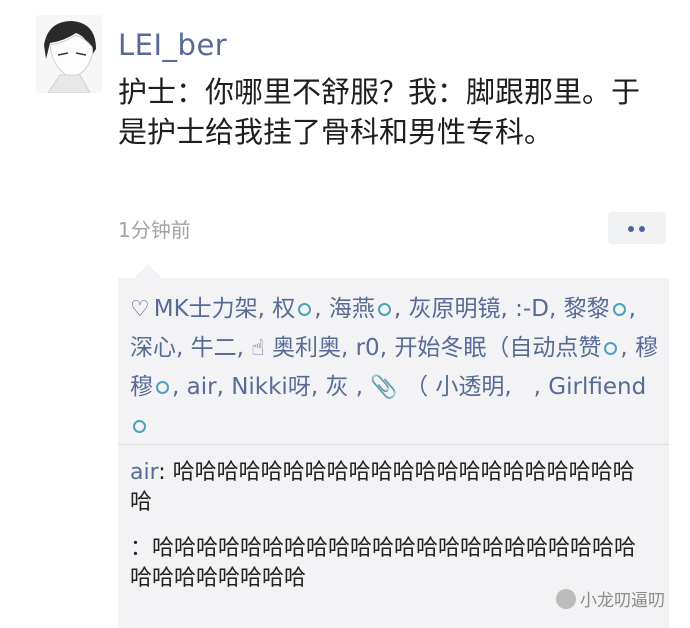  What do you see at coordinates (368, 348) in the screenshot?
I see `like-name: r0` at bounding box center [368, 348].